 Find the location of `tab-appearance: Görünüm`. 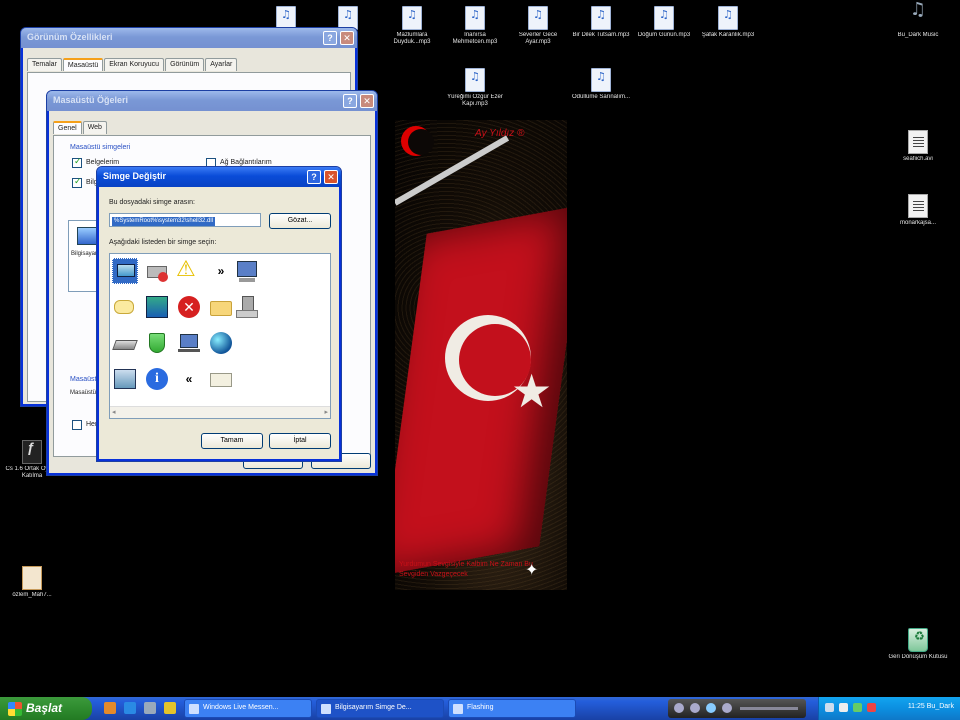

tab-appearance: Görünüm is located at coordinates (185, 64).